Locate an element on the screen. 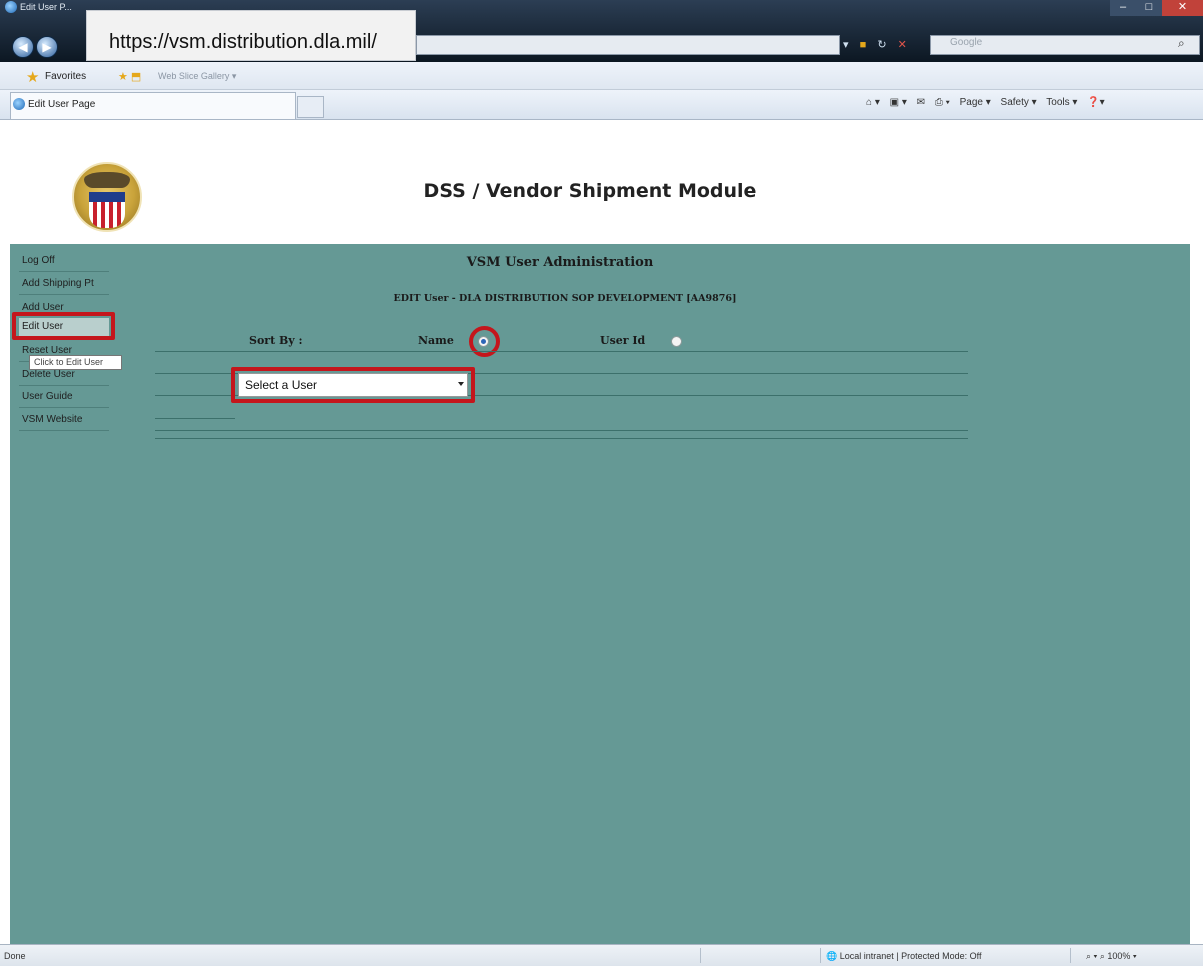 Image resolution: width=1203 pixels, height=966 pixels. refresh-icon: ↻ is located at coordinates (881, 45).